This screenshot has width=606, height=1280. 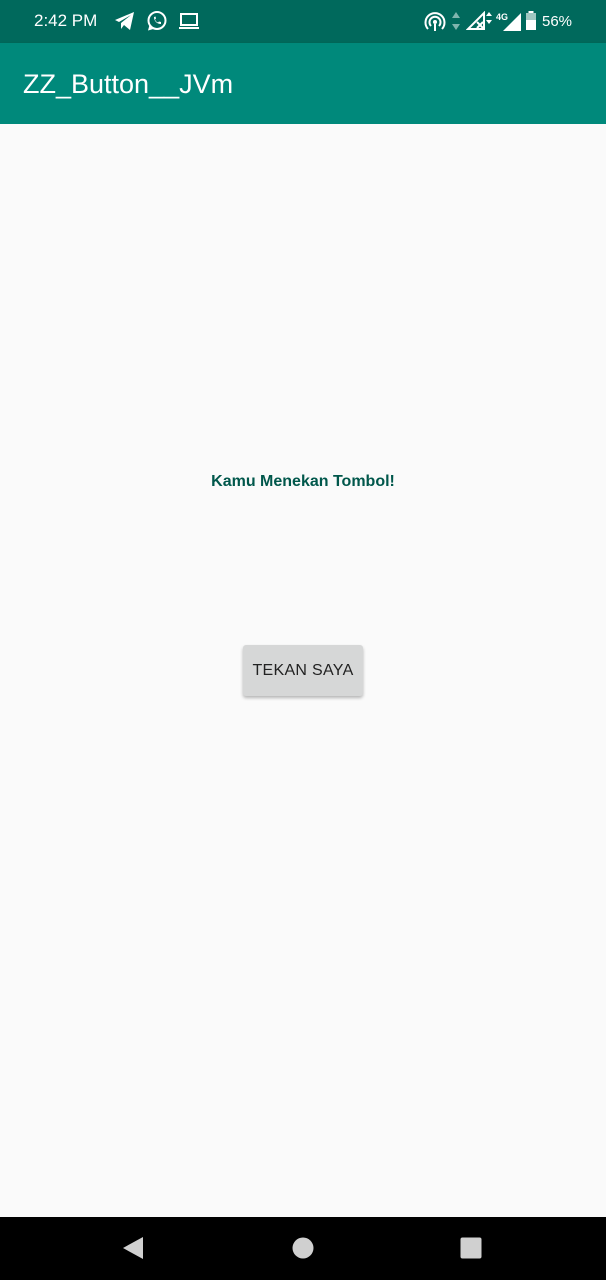 What do you see at coordinates (303, 21) in the screenshot?
I see `status-bar: 2:42 PM 4G 56%` at bounding box center [303, 21].